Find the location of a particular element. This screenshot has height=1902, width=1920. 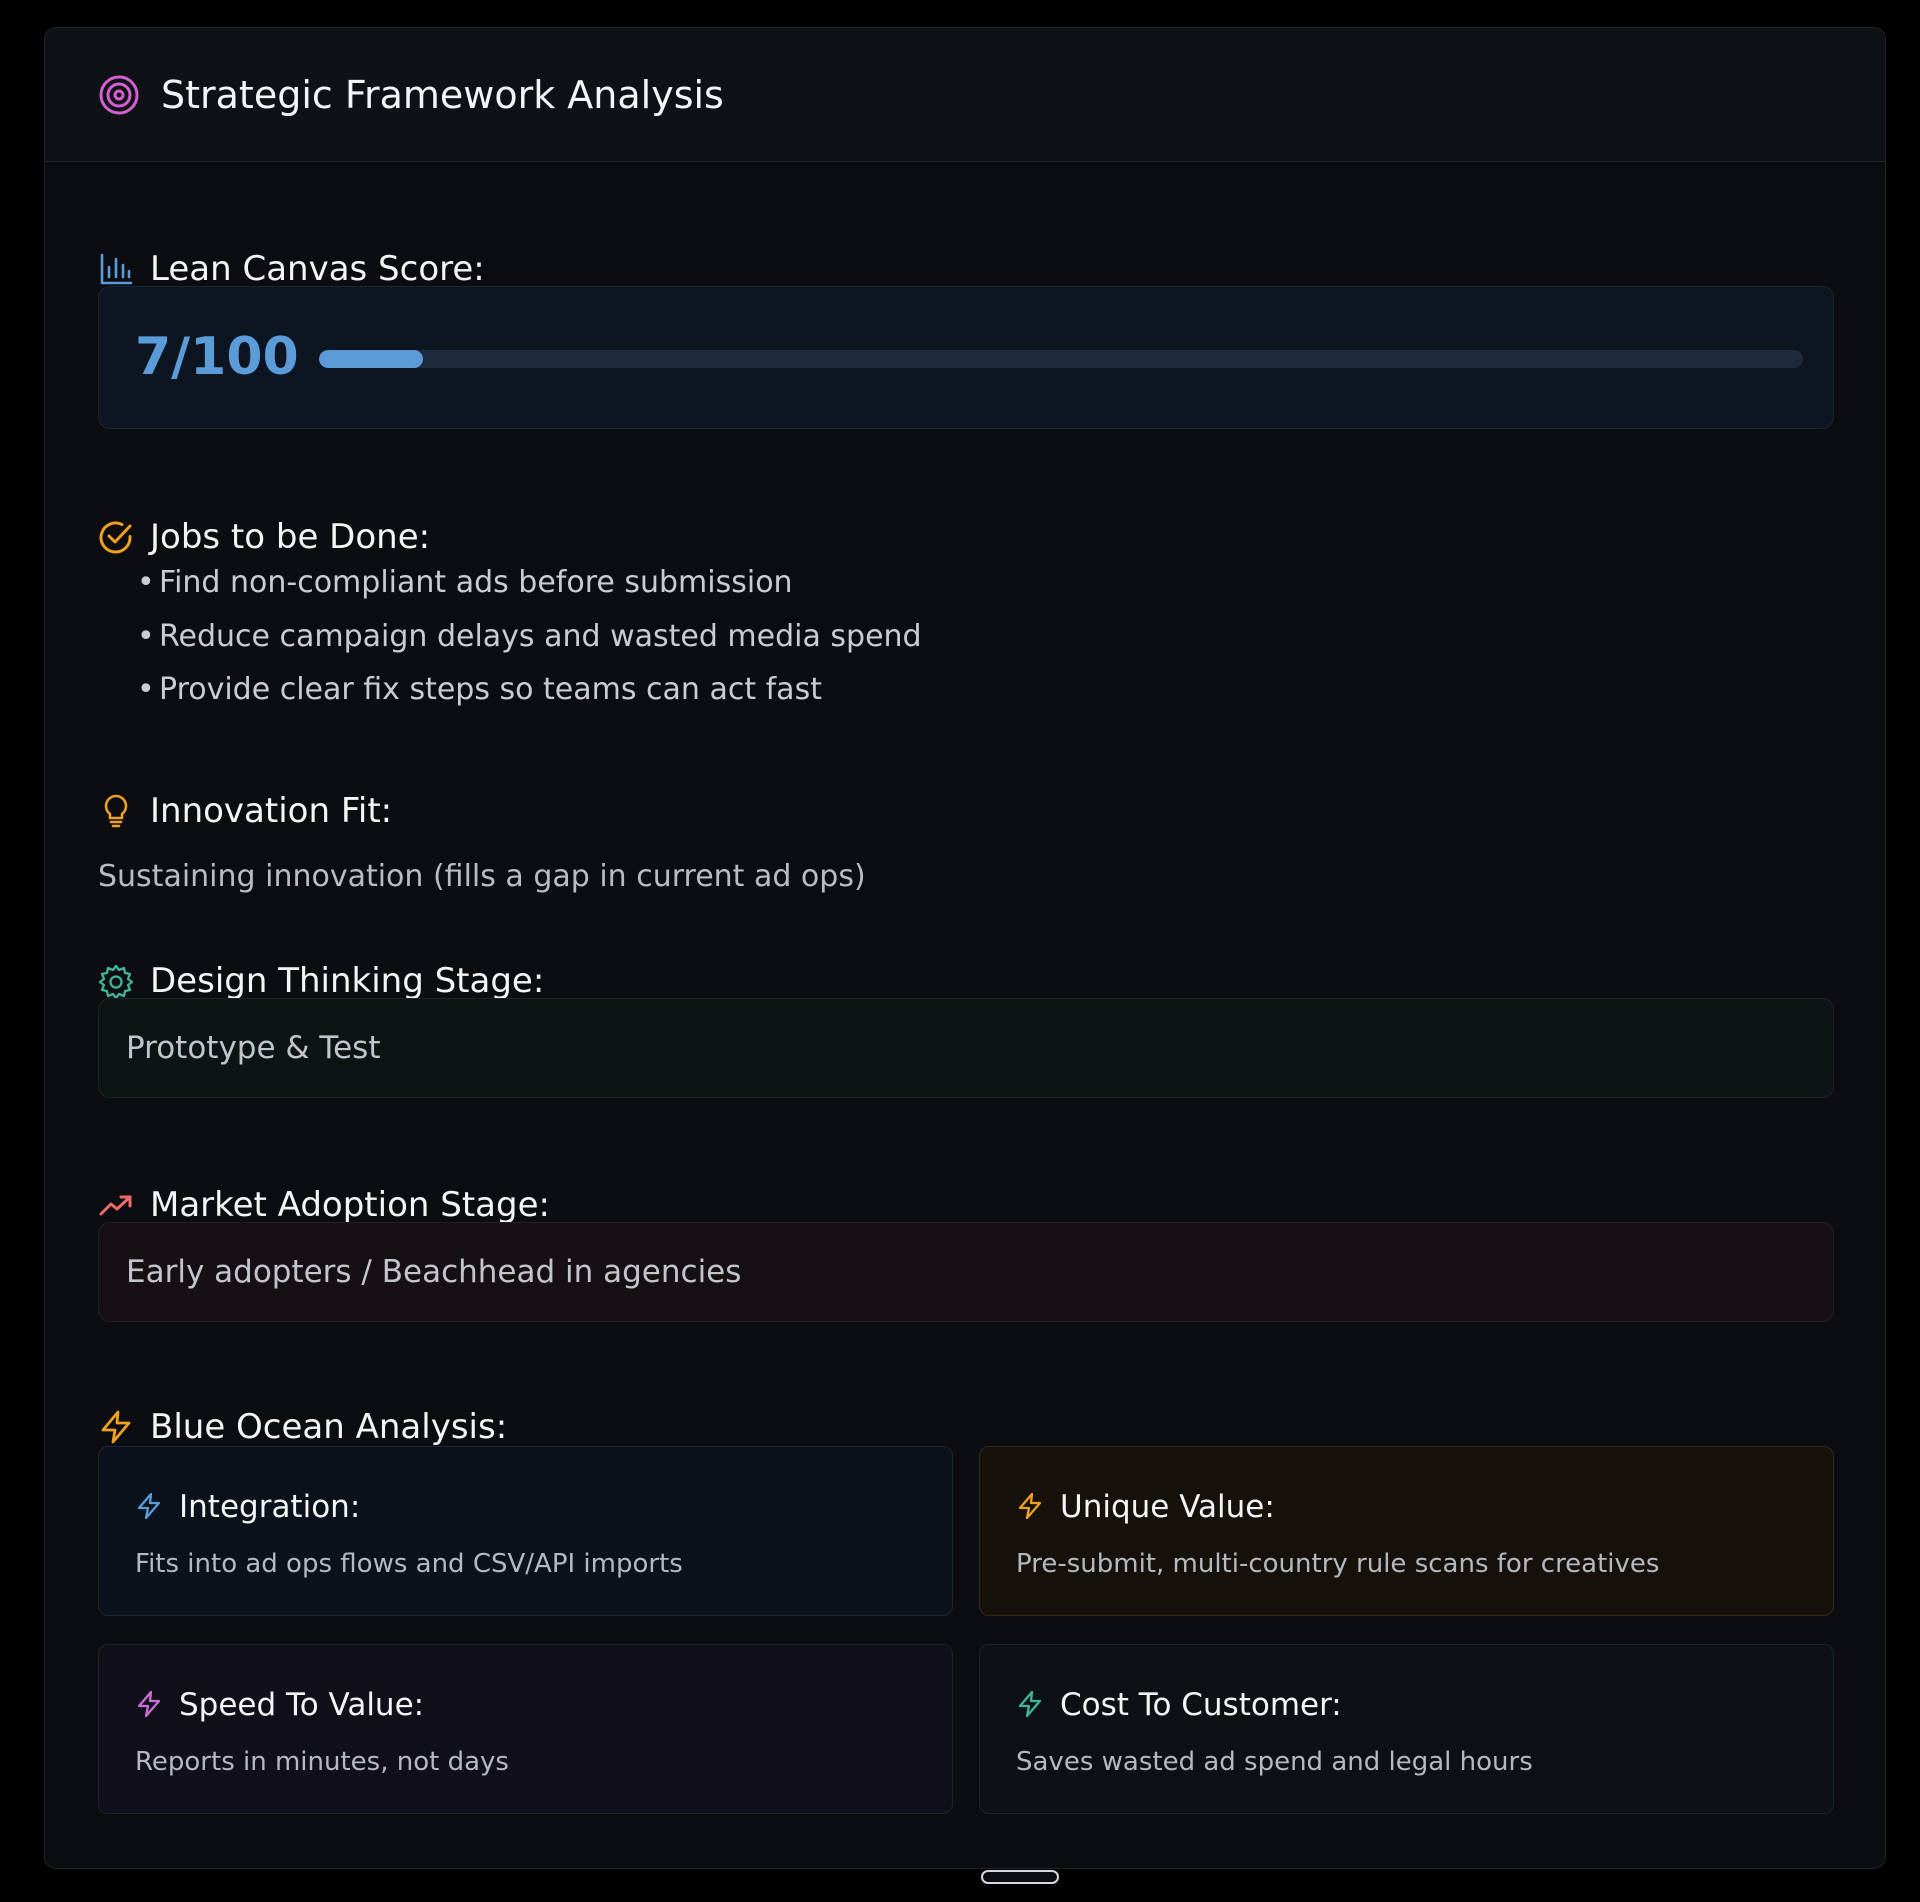

bar-chart-icon is located at coordinates (116, 269).